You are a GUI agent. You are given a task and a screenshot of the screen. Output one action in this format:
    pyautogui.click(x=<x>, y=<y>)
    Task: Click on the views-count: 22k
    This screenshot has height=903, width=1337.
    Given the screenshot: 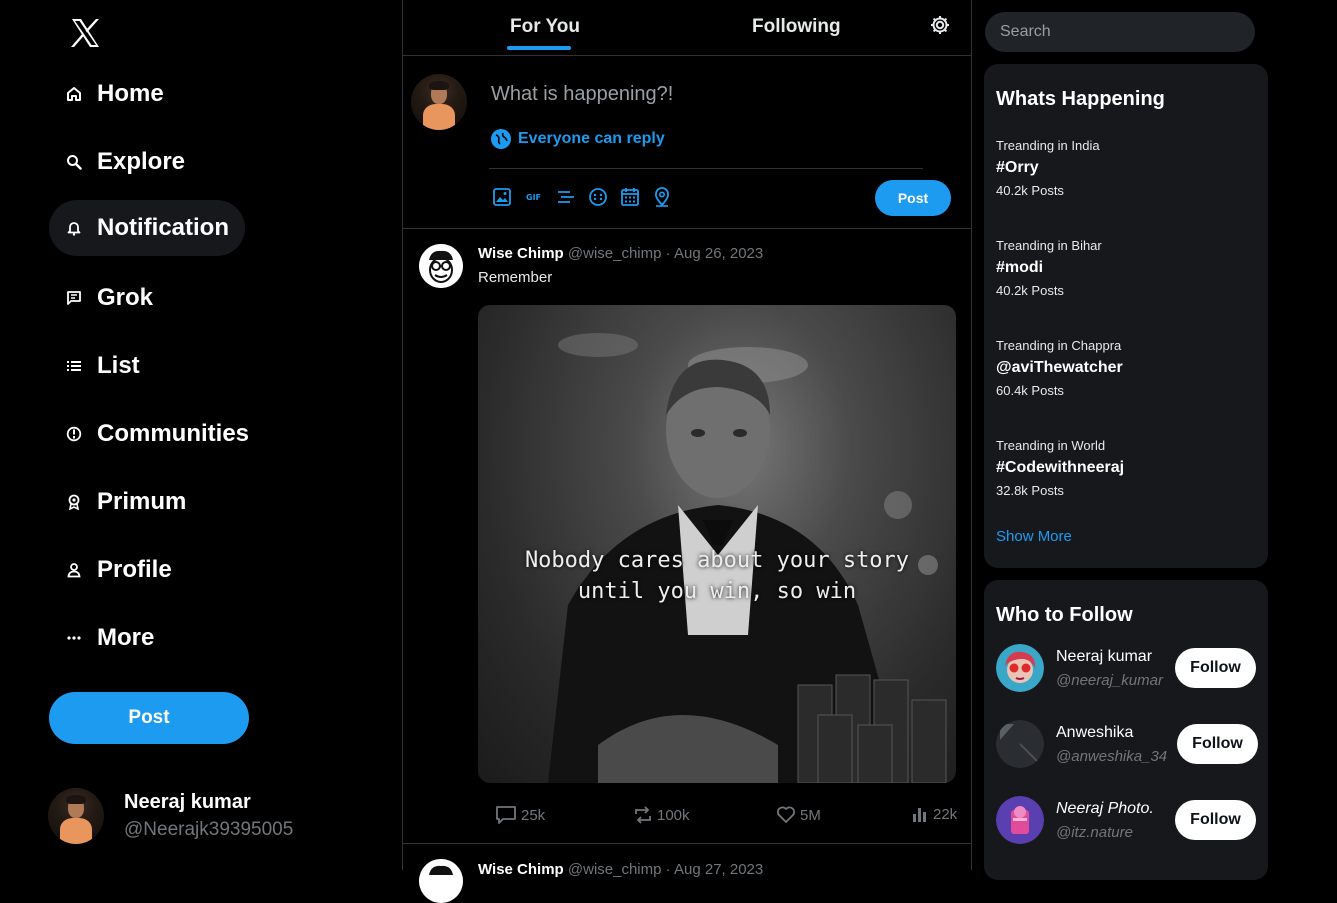 What is the action you would take?
    pyautogui.click(x=945, y=814)
    